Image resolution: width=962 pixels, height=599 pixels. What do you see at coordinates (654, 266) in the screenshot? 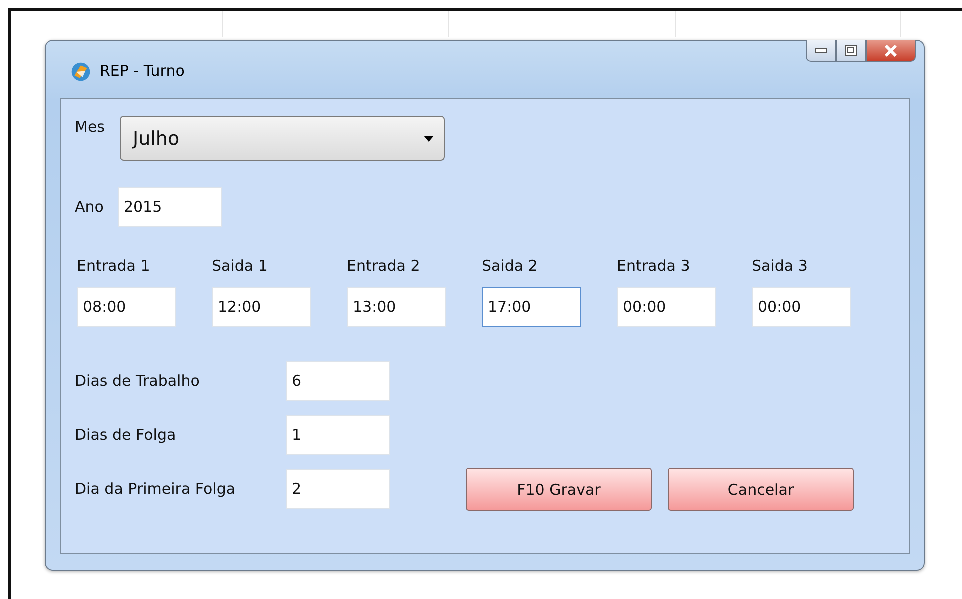
I see `time-label: Entrada 3` at bounding box center [654, 266].